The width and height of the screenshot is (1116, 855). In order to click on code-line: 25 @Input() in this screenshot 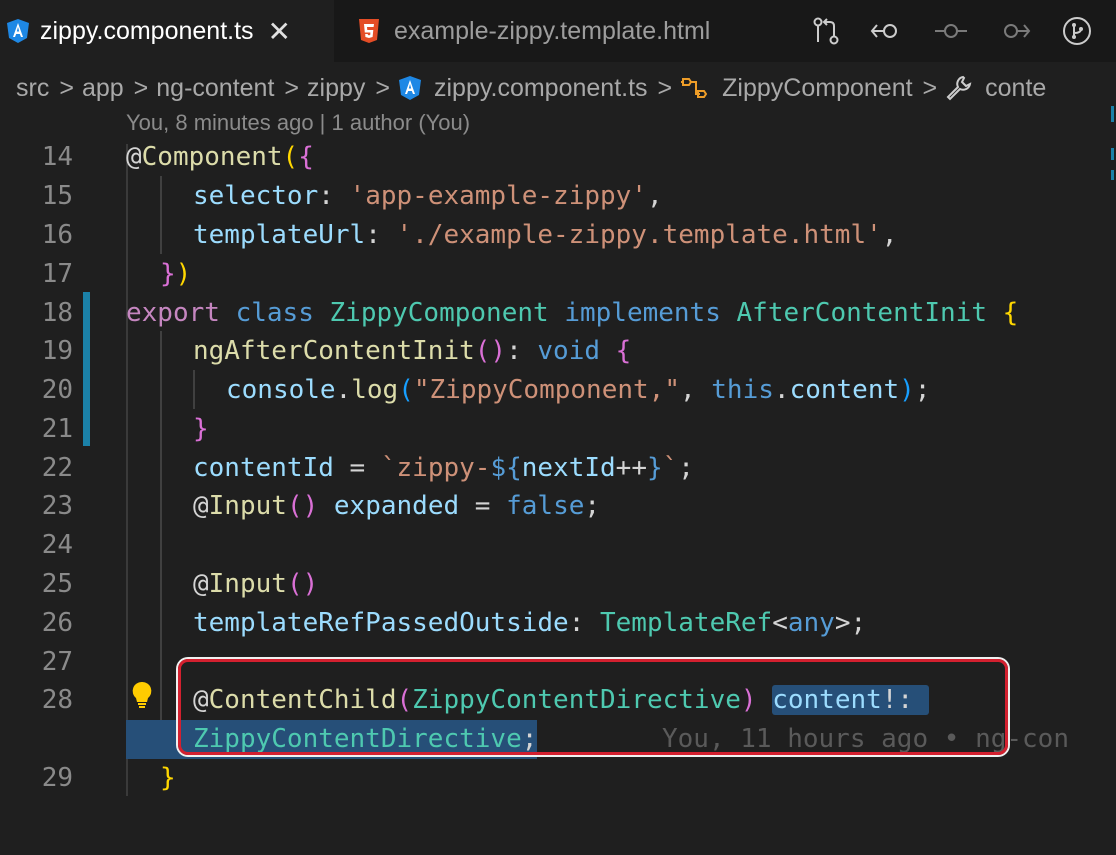, I will do `click(558, 584)`.